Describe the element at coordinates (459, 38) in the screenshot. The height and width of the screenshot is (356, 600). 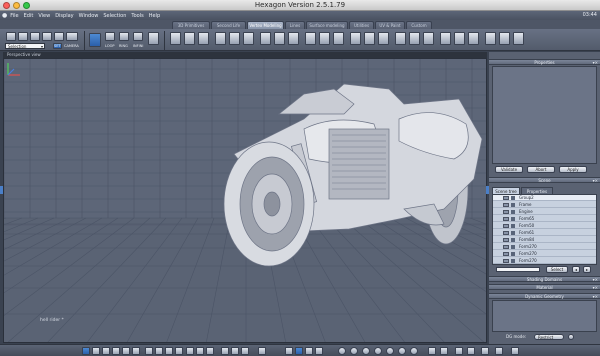
I see `symmetry-tool-icon` at that location.